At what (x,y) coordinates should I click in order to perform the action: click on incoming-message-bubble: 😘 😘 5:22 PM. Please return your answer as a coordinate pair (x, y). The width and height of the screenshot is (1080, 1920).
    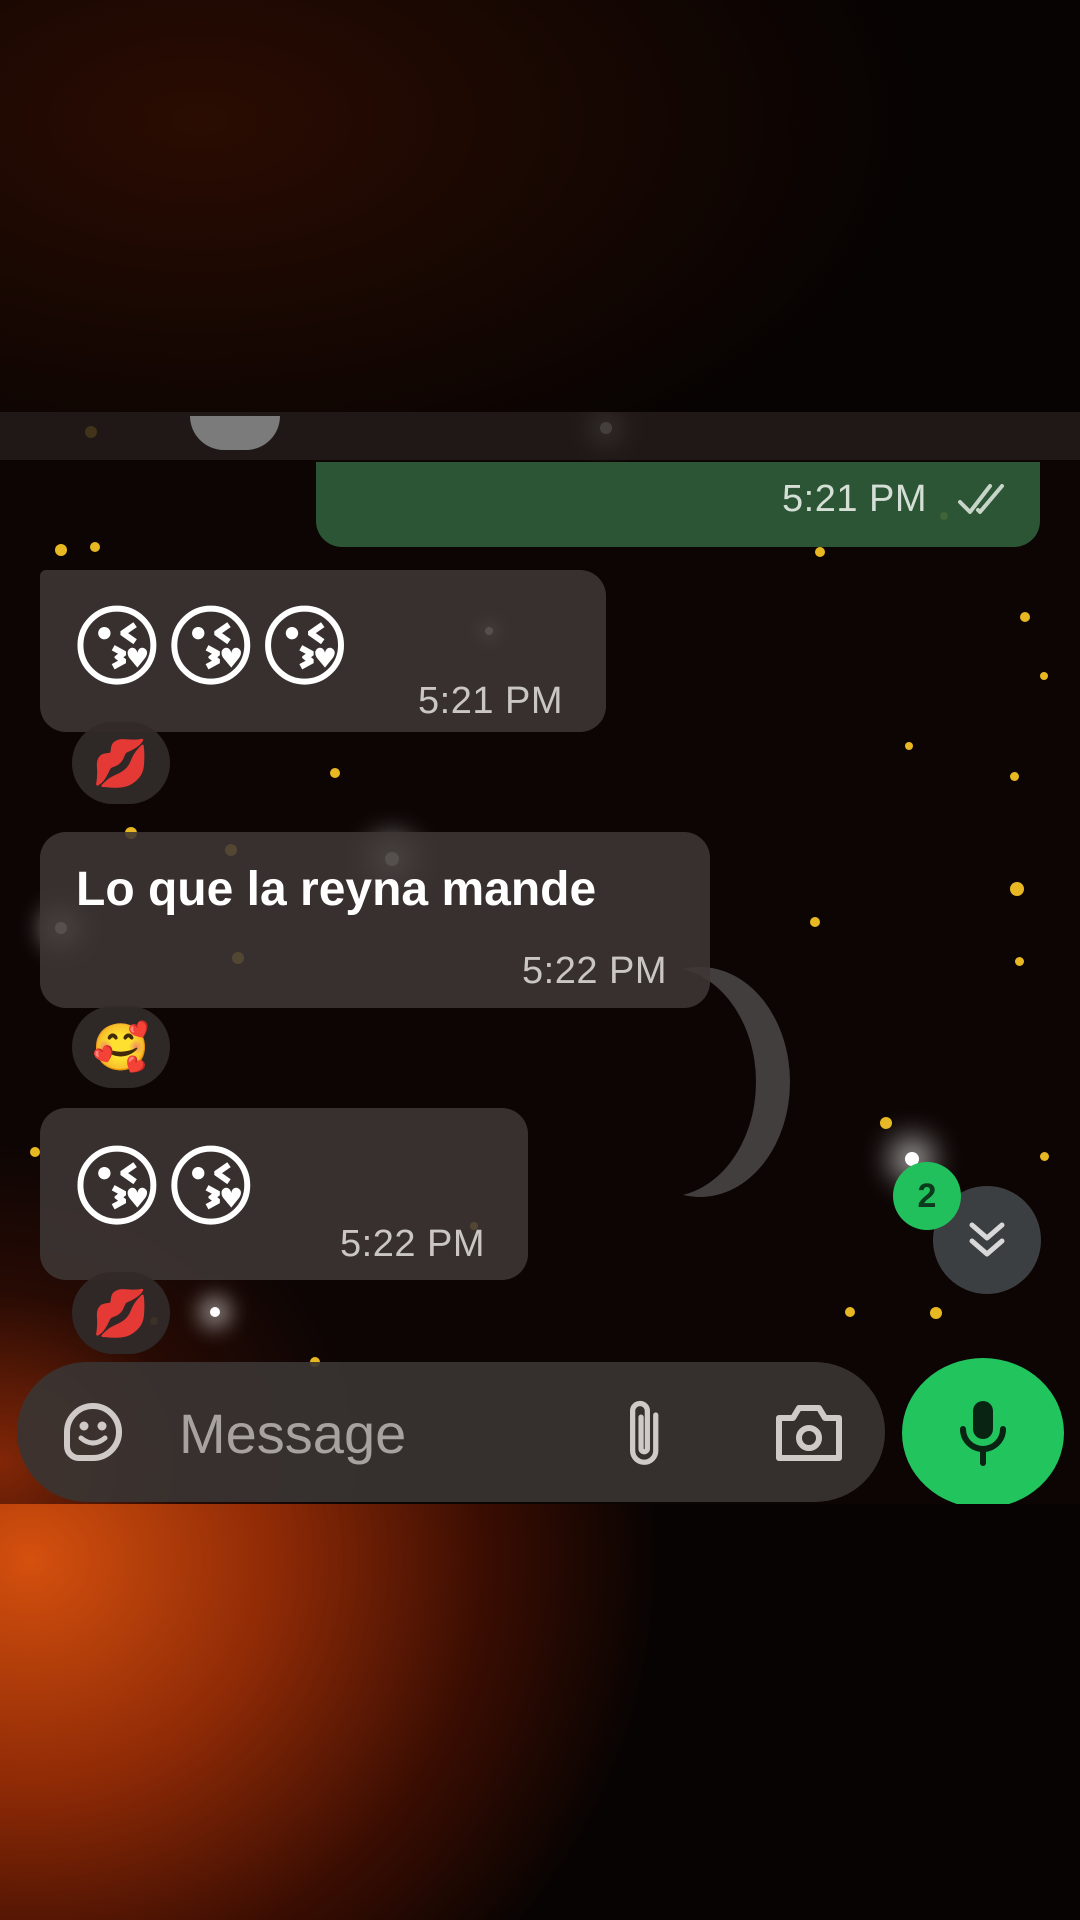
    Looking at the image, I should click on (284, 1194).